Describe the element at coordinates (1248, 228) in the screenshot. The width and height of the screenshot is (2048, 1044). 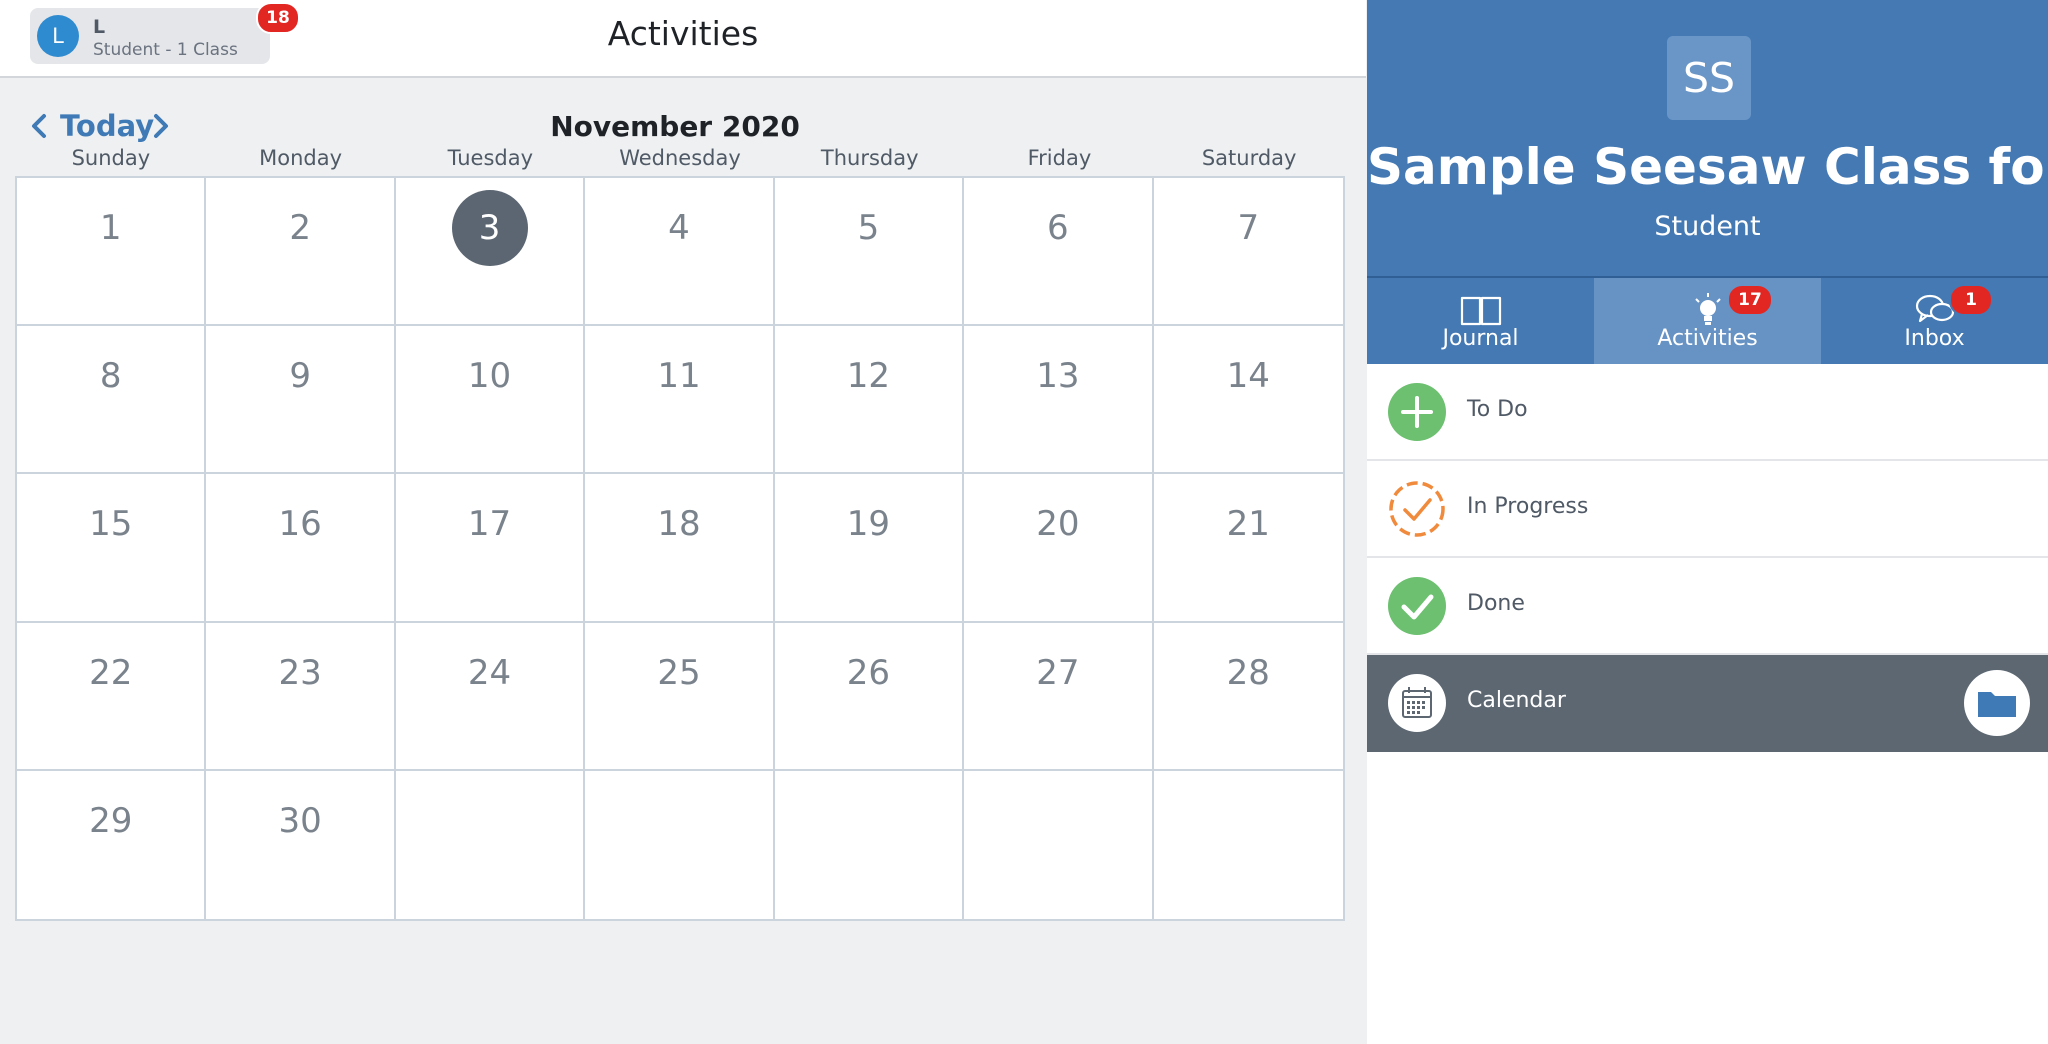
I see `day-number: 7` at that location.